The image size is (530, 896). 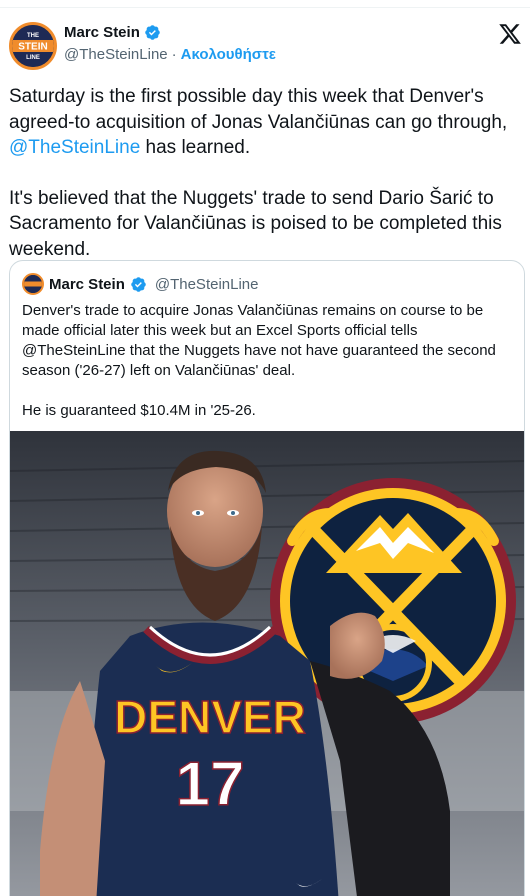 I want to click on quoted-paragraph-2: He is guaranteed $10.4M in '25-26., so click(x=139, y=410).